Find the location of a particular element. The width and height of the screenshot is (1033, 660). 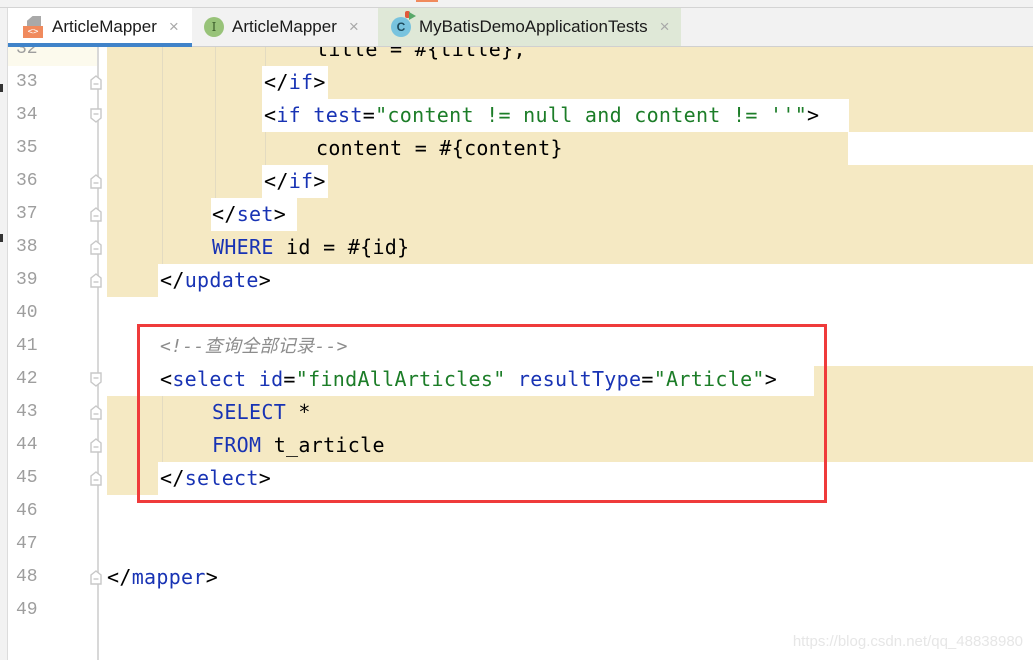

tab-mybatis-demo-application-tests: C MyBatisDemoApplicationTests × is located at coordinates (529, 27).